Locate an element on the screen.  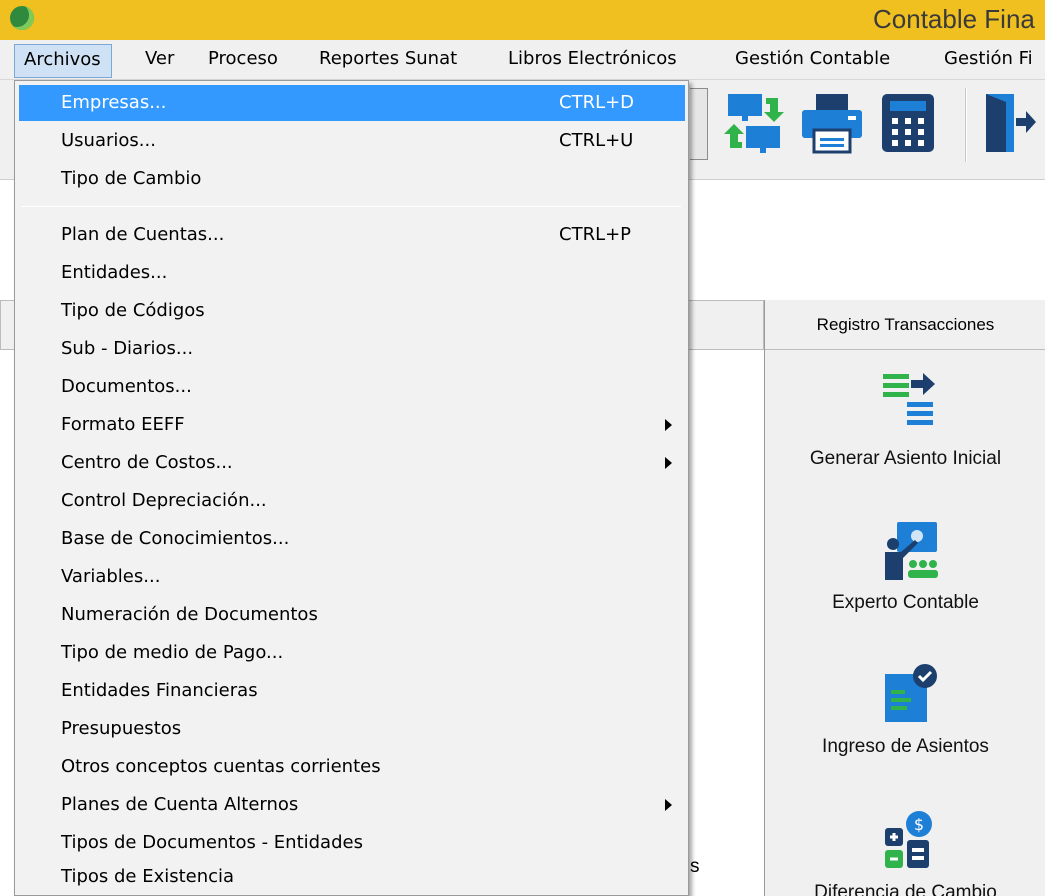
exit-door-icon is located at coordinates (1012, 125).